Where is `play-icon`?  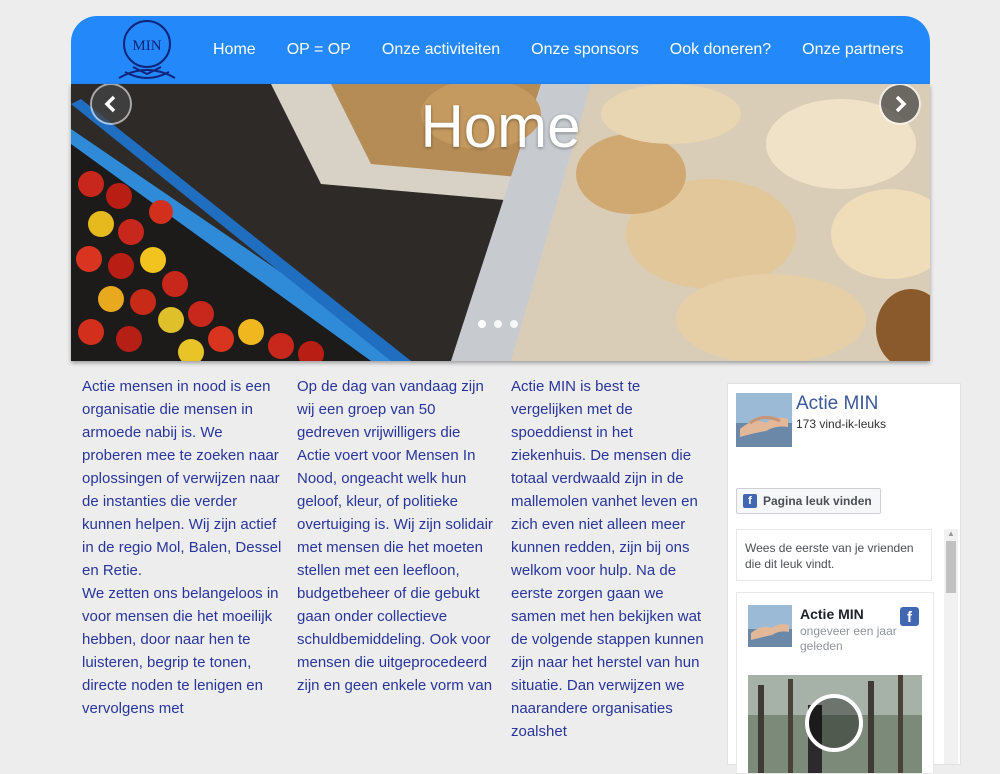
play-icon is located at coordinates (834, 723).